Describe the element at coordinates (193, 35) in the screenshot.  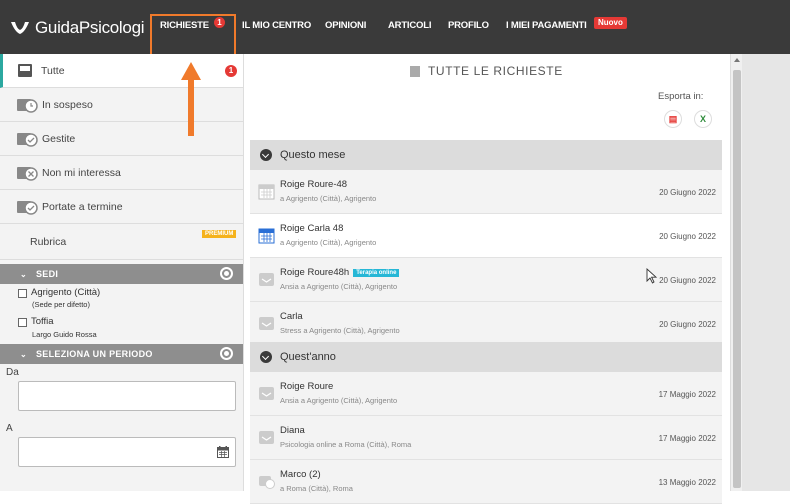
I see `annotation-highlight-box` at that location.